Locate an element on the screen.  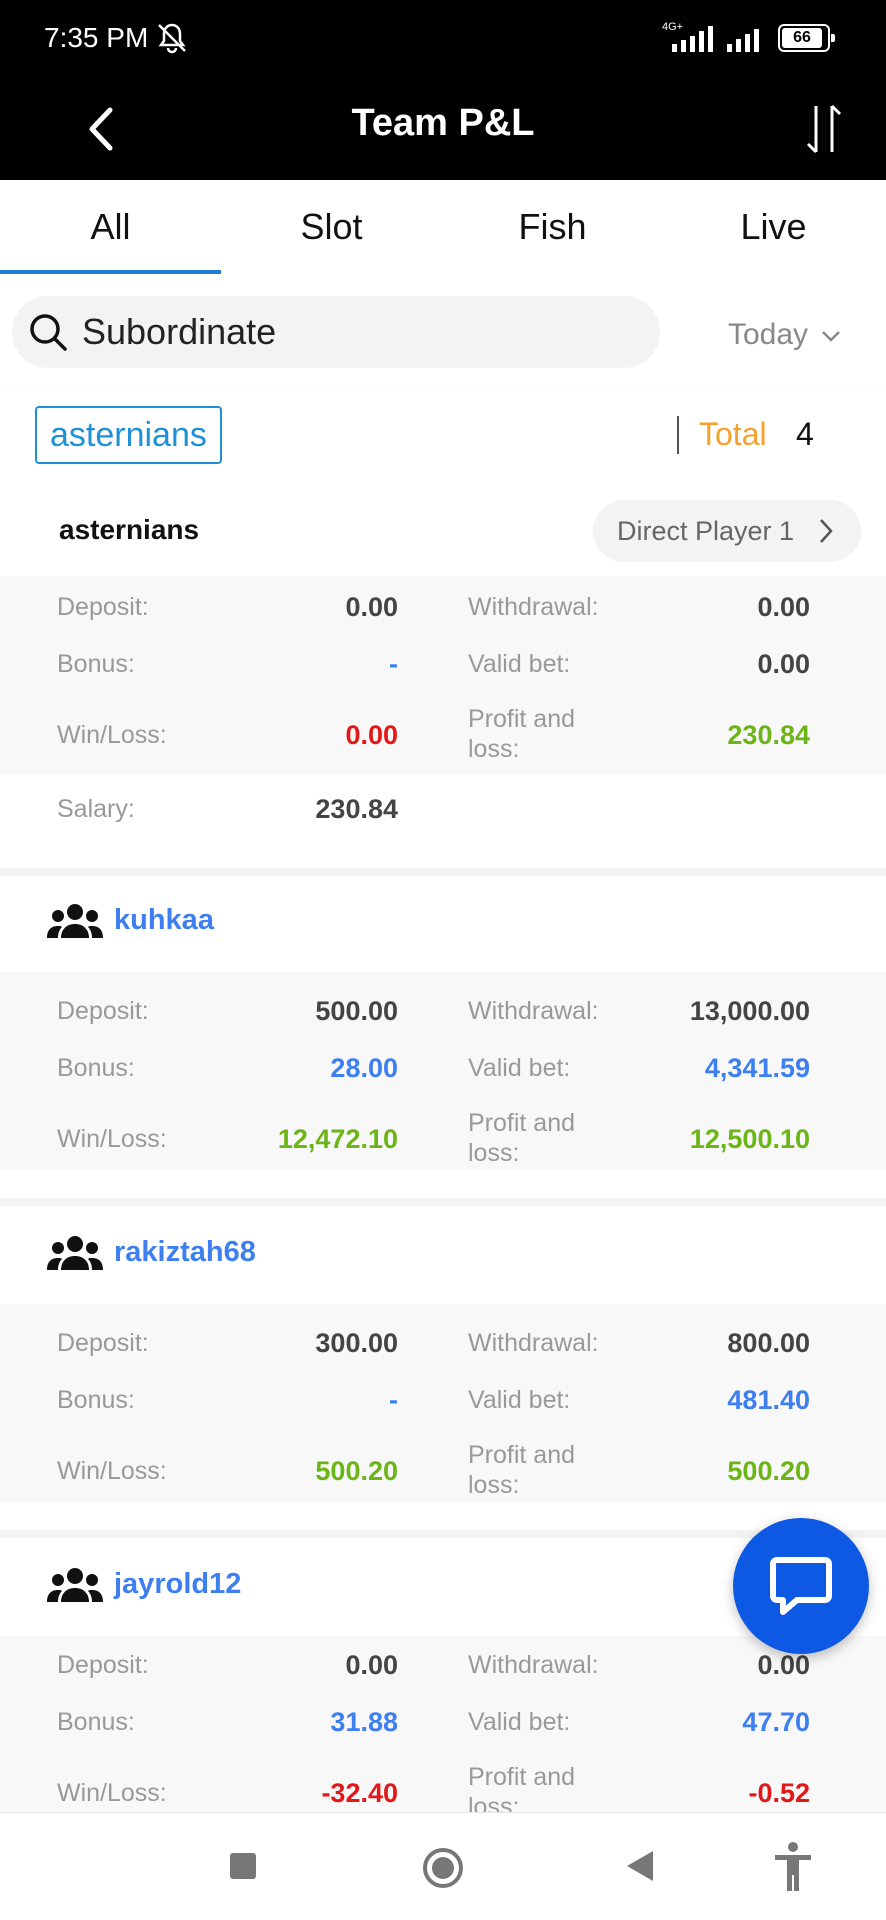
signal-icon is located at coordinates (692, 39).